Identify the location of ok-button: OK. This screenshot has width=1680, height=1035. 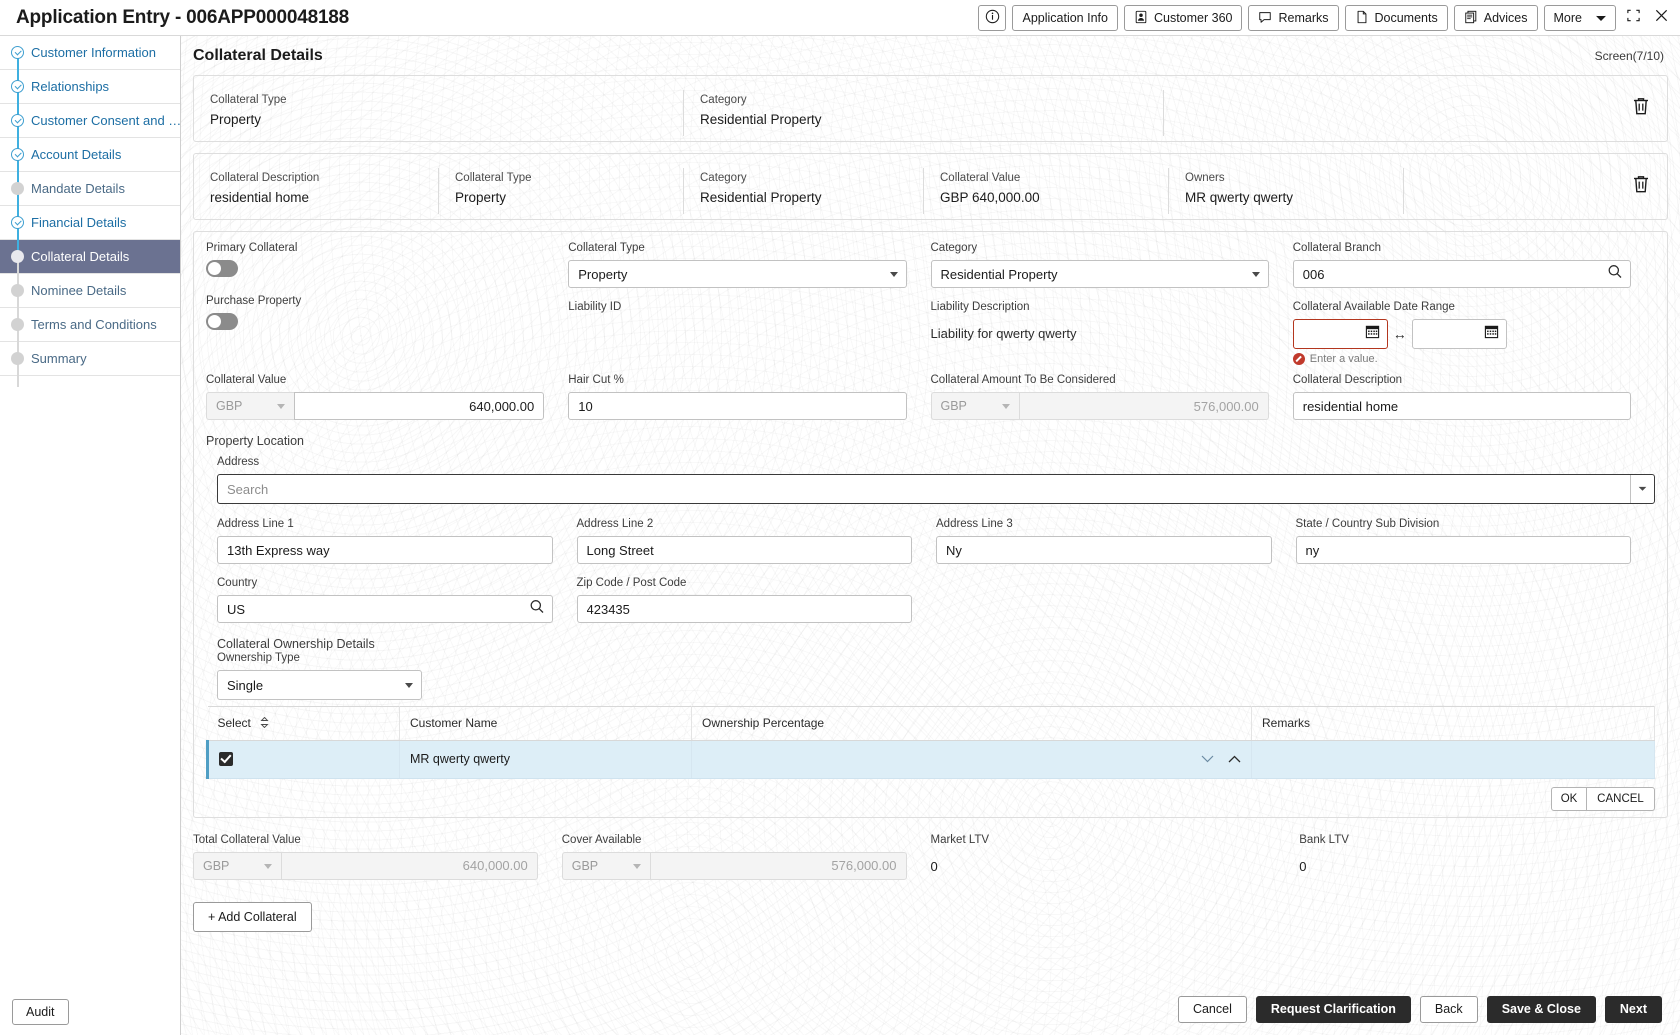
(1569, 798).